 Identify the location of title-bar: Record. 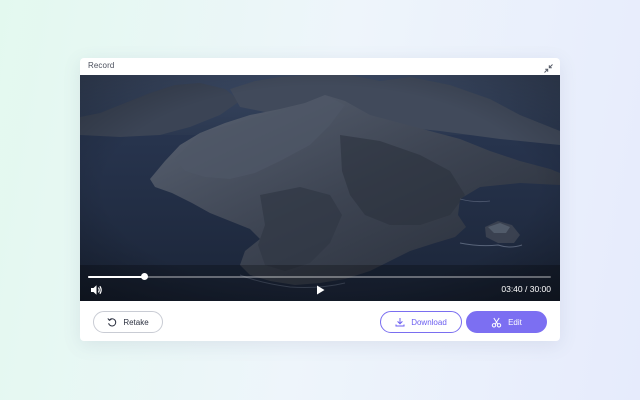
(320, 66).